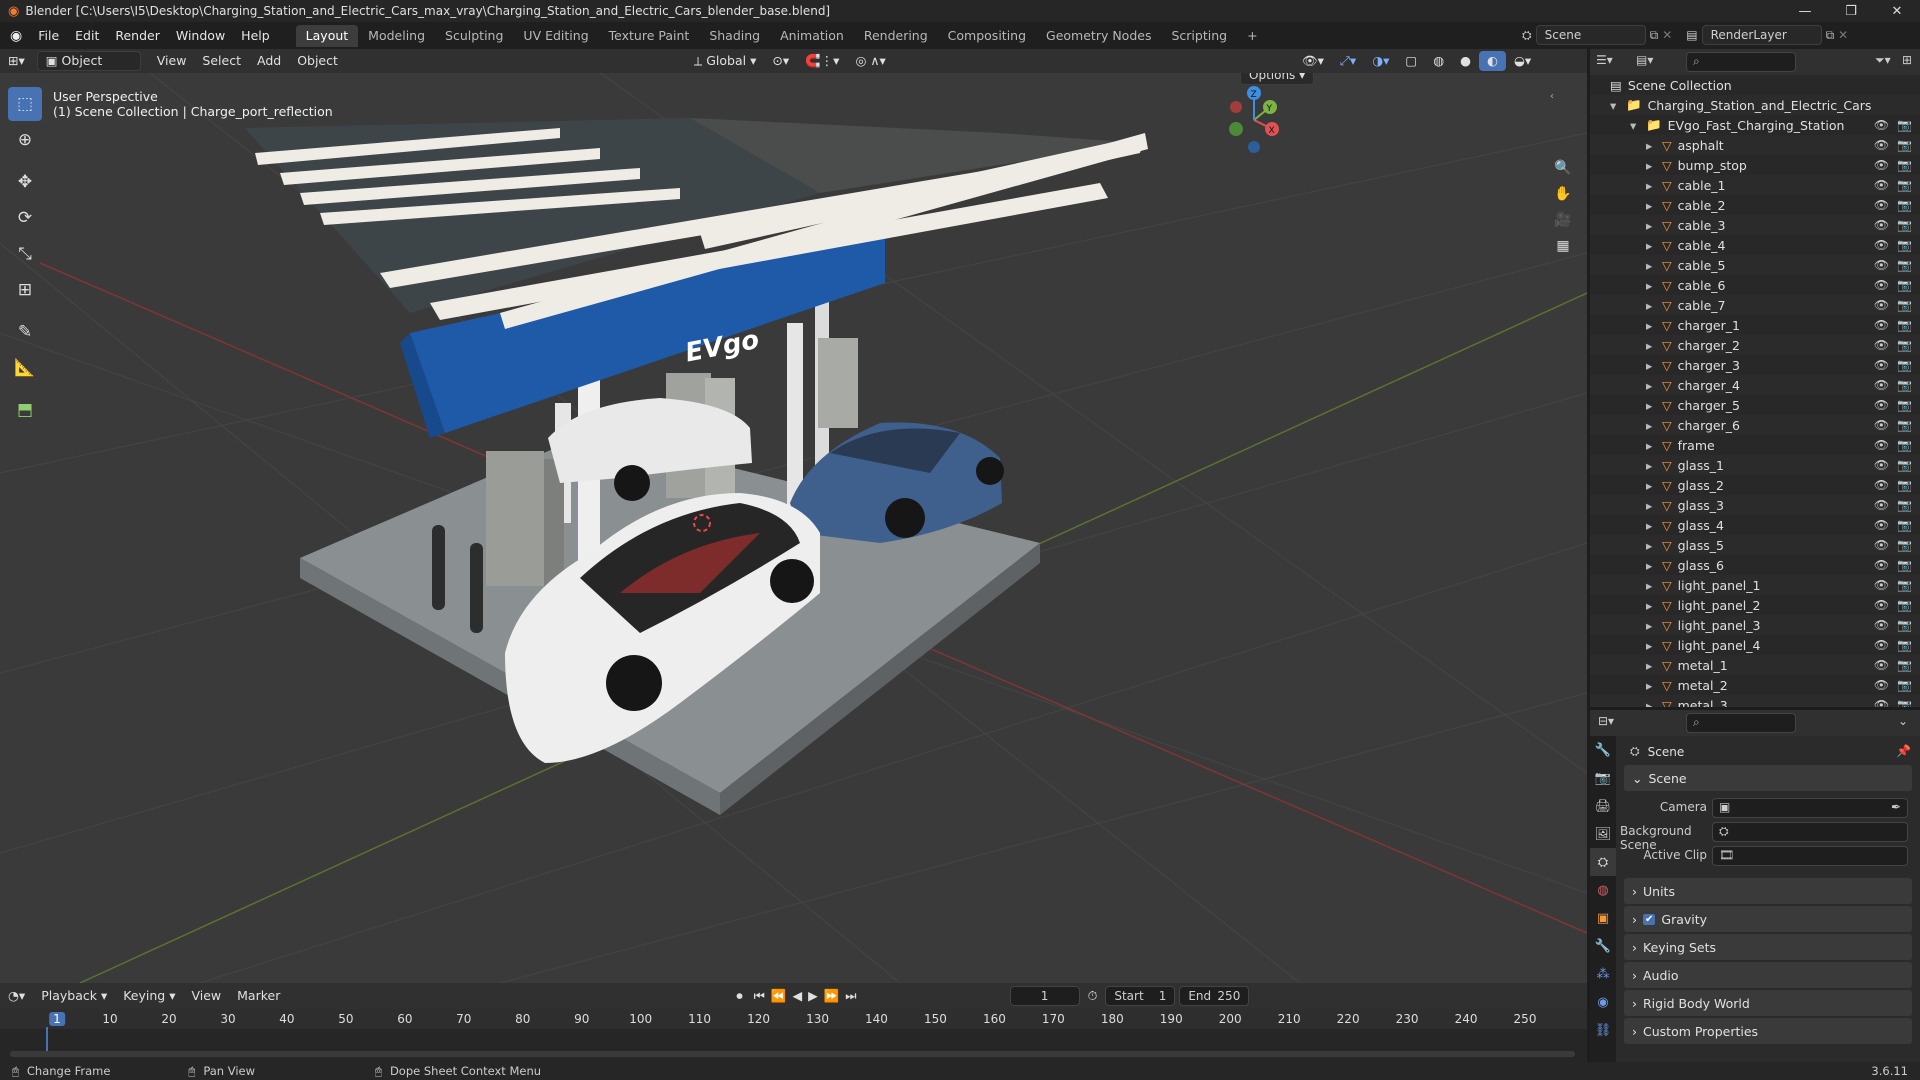 This screenshot has width=1920, height=1080. I want to click on outliner-scene-collection: ▤ Scene Collection, so click(1755, 85).